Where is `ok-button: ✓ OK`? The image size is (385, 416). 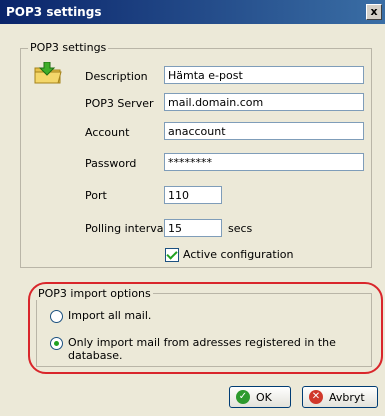 ok-button: ✓ OK is located at coordinates (260, 397).